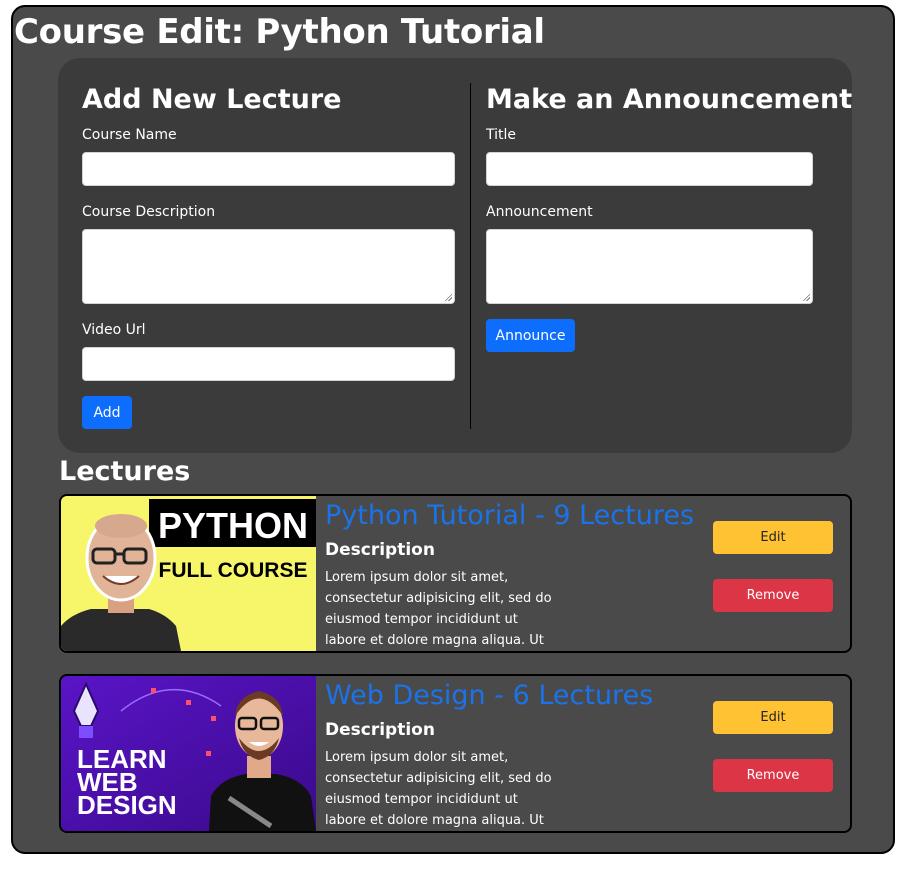 This screenshot has width=909, height=869. What do you see at coordinates (129, 135) in the screenshot?
I see `course-name-label: Course Name` at bounding box center [129, 135].